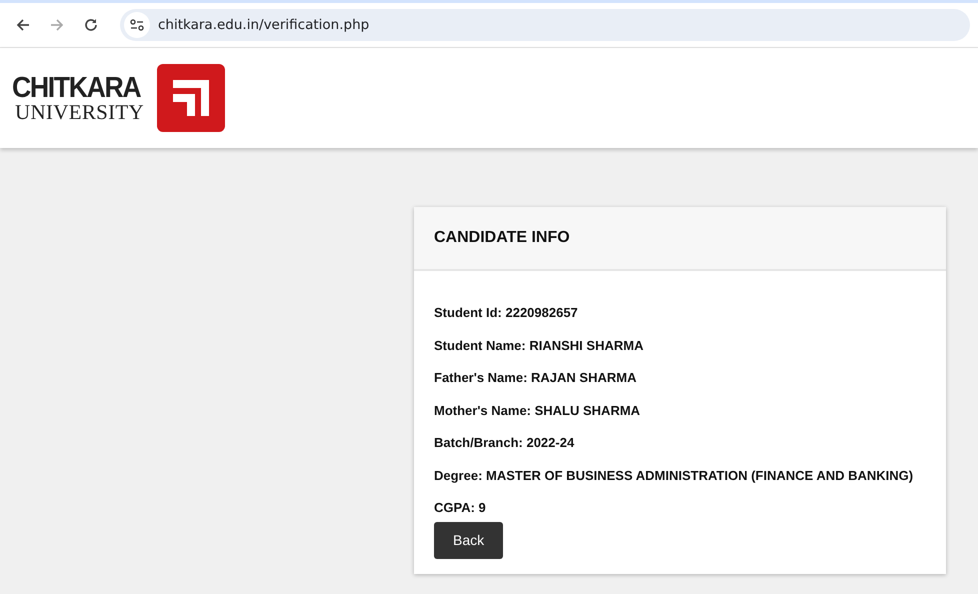  I want to click on info-line: Student Id: 2220982657, so click(506, 312).